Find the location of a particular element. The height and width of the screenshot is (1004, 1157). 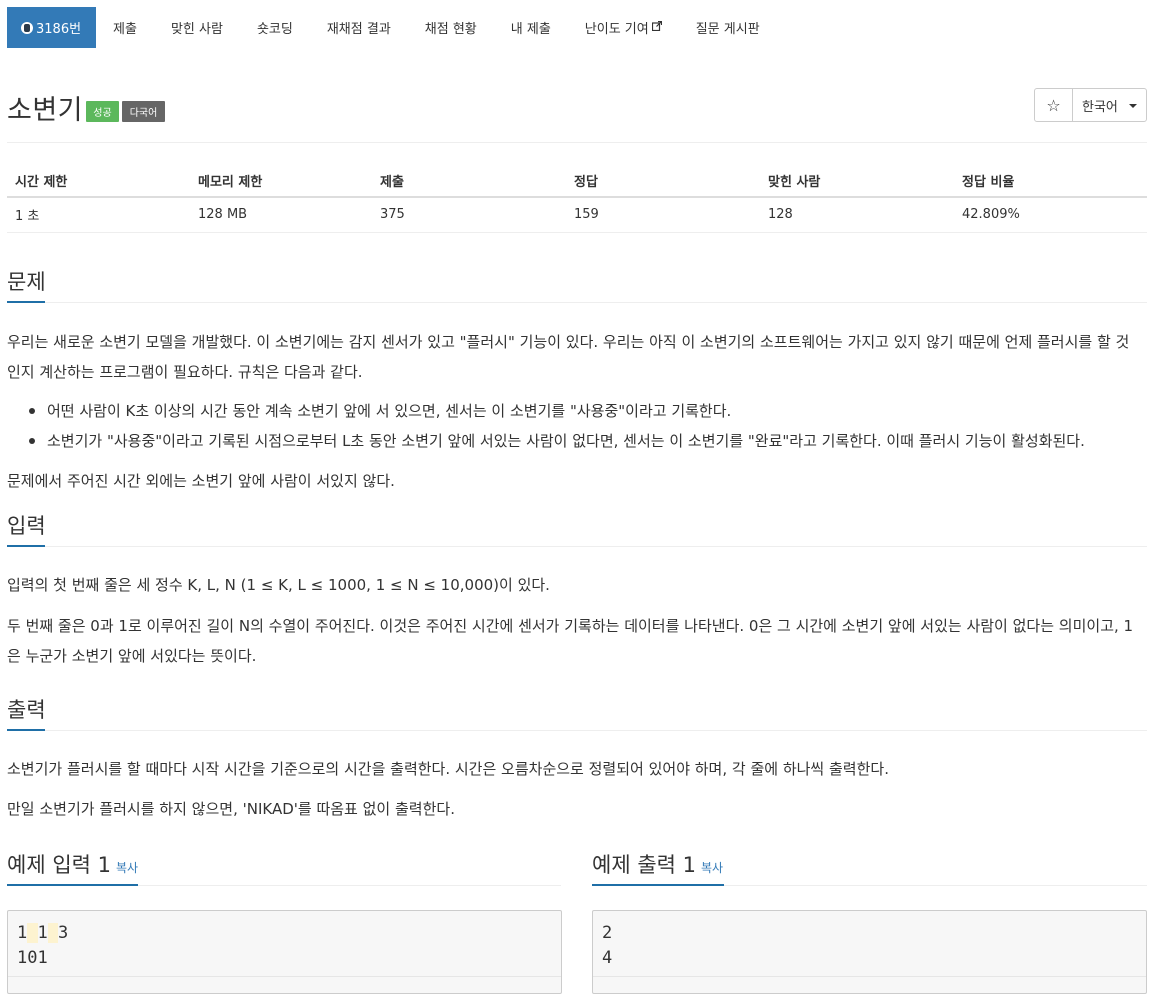

info-header-memory-limit: 메모리 제한 is located at coordinates (281, 181).